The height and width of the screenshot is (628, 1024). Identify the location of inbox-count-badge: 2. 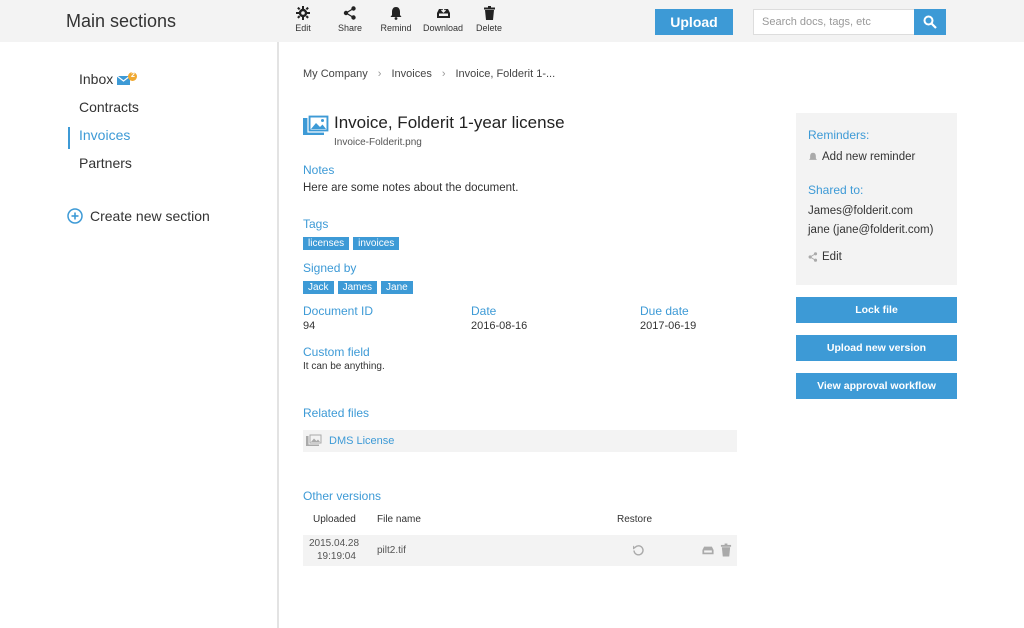
(133, 75).